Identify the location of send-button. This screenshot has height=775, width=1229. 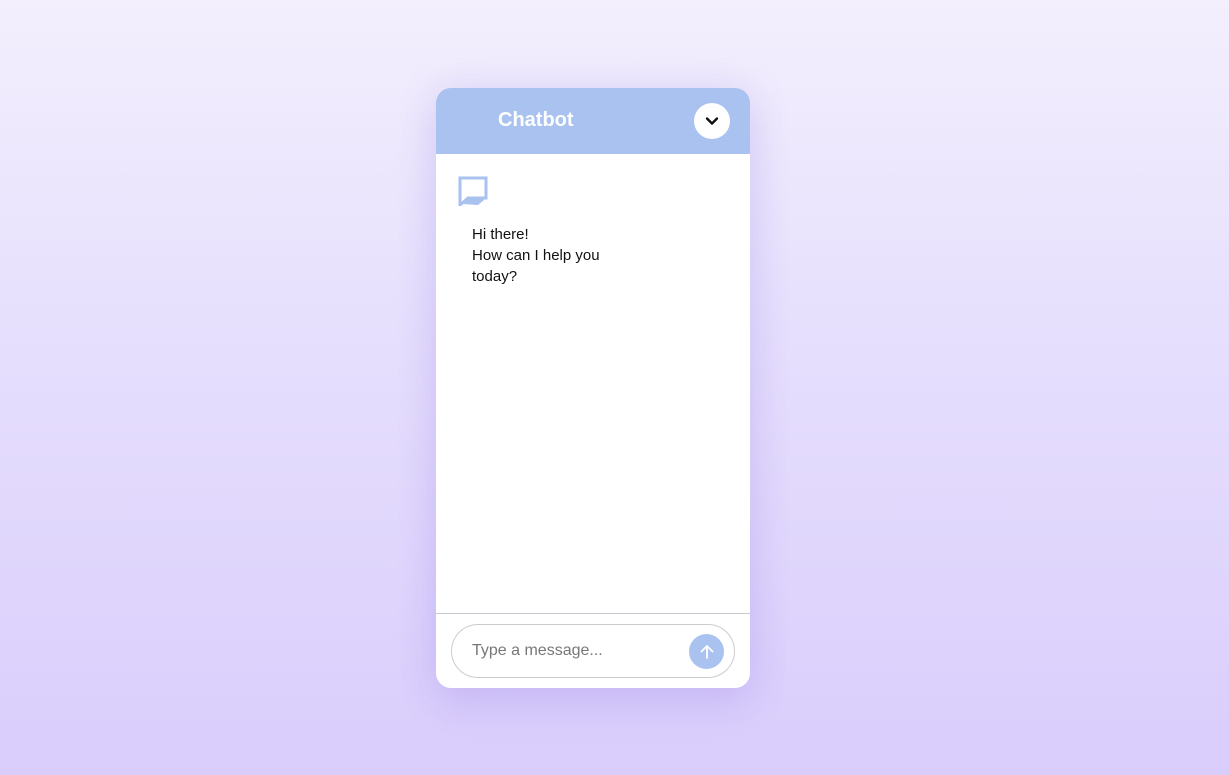
(706, 651).